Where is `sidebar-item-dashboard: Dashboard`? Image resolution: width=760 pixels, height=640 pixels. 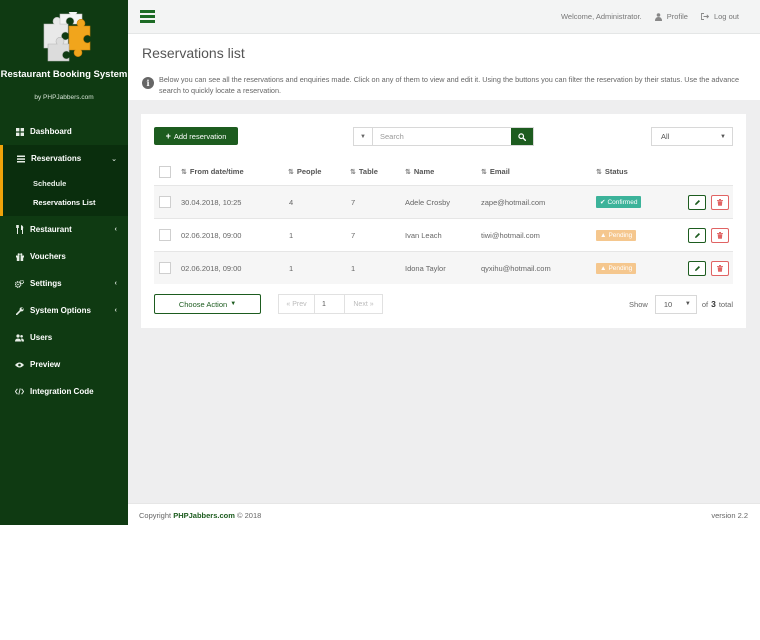 sidebar-item-dashboard: Dashboard is located at coordinates (64, 131).